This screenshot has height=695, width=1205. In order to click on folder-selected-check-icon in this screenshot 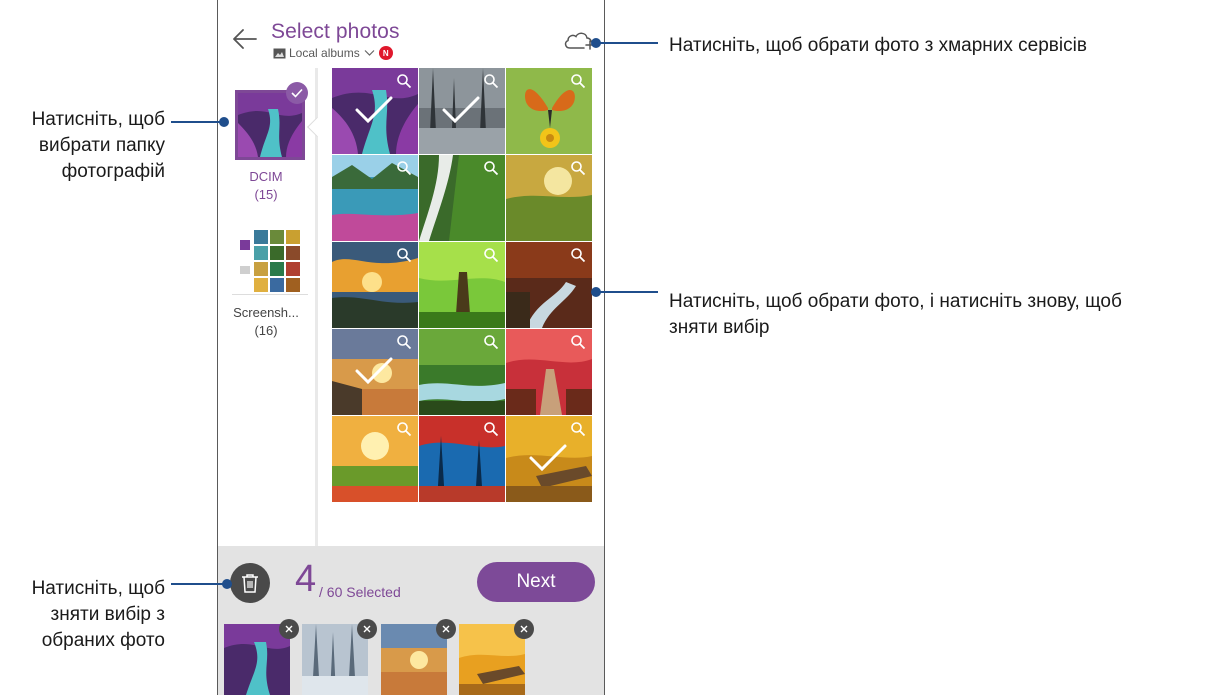, I will do `click(297, 93)`.